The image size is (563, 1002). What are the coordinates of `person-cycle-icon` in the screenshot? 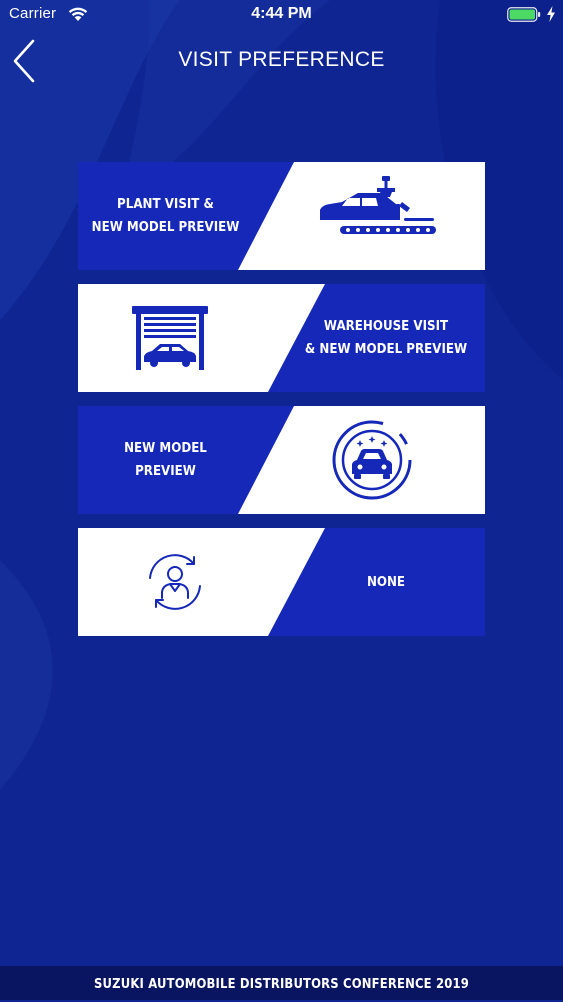 It's located at (175, 582).